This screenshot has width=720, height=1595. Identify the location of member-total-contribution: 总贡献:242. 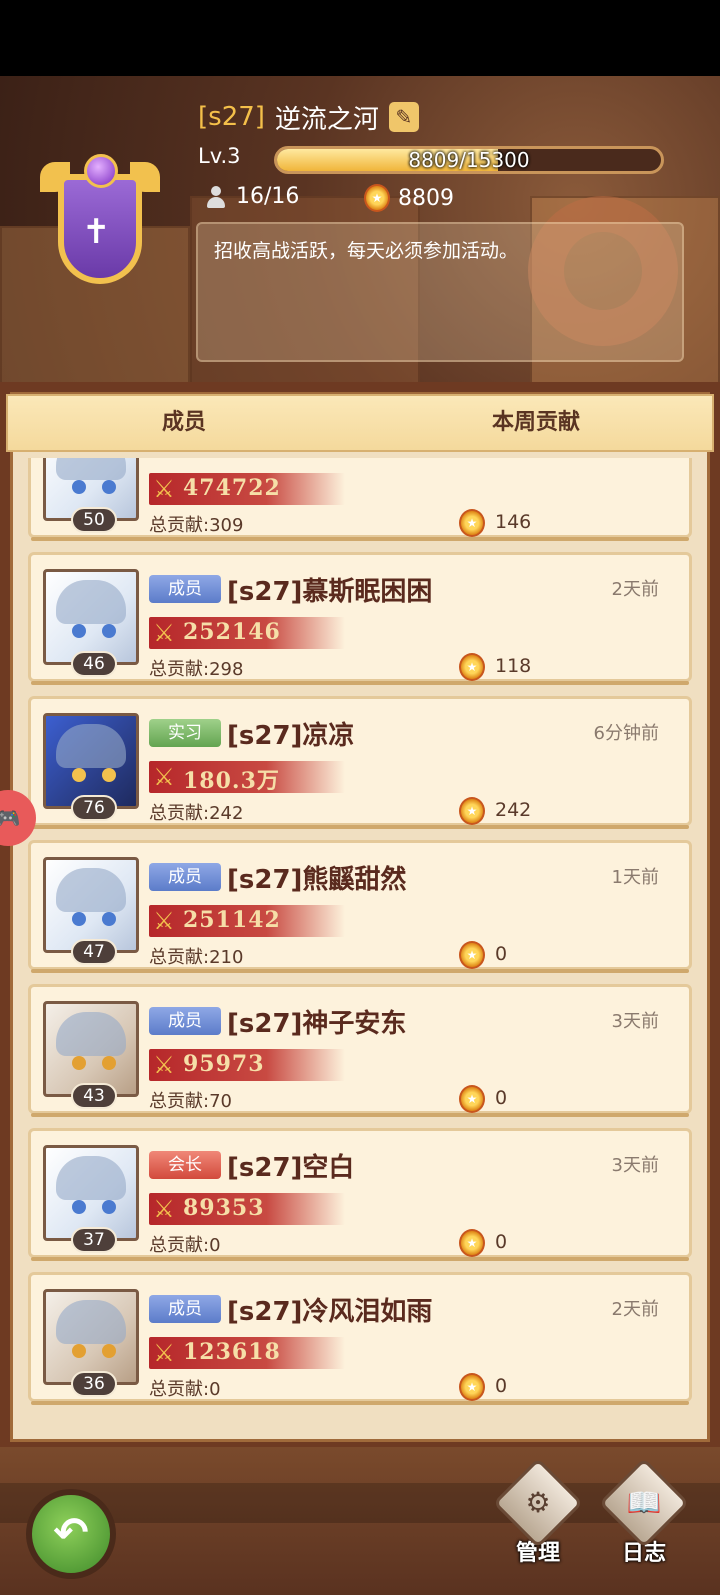
(196, 813).